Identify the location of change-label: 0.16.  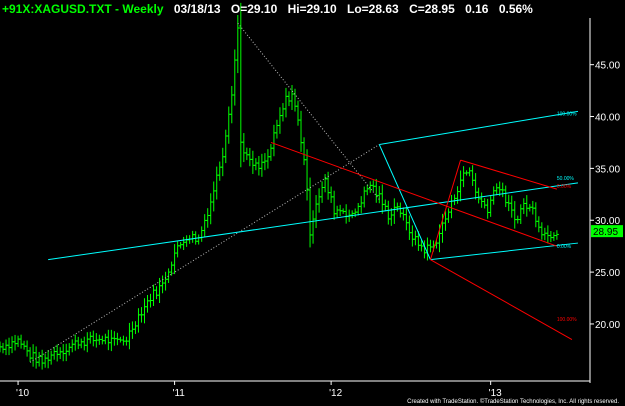
(477, 9).